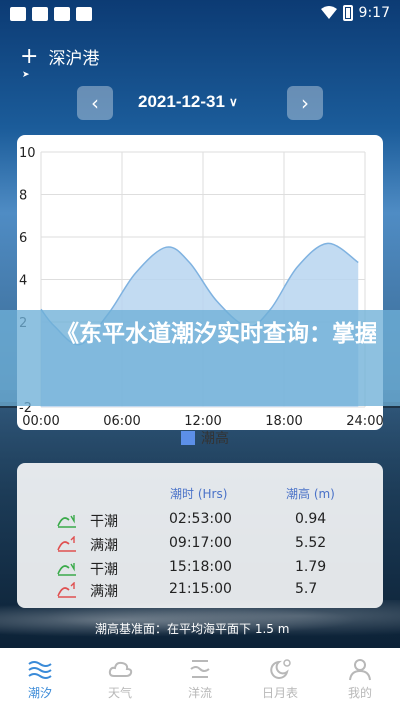 The width and height of the screenshot is (400, 710). I want to click on cloud-icon, so click(120, 669).